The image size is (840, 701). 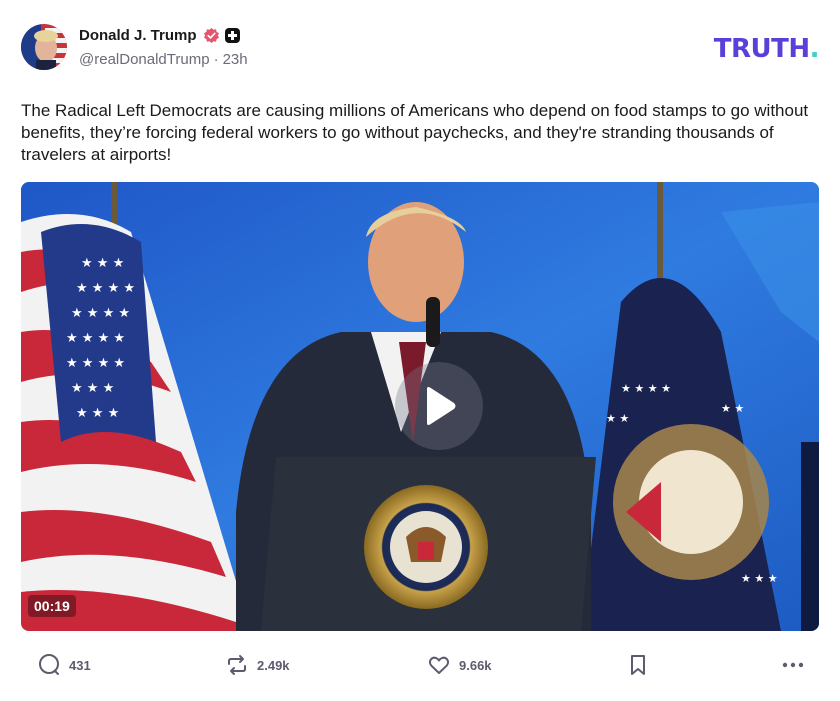 What do you see at coordinates (138, 35) in the screenshot?
I see `author-name: Donald J. Trump` at bounding box center [138, 35].